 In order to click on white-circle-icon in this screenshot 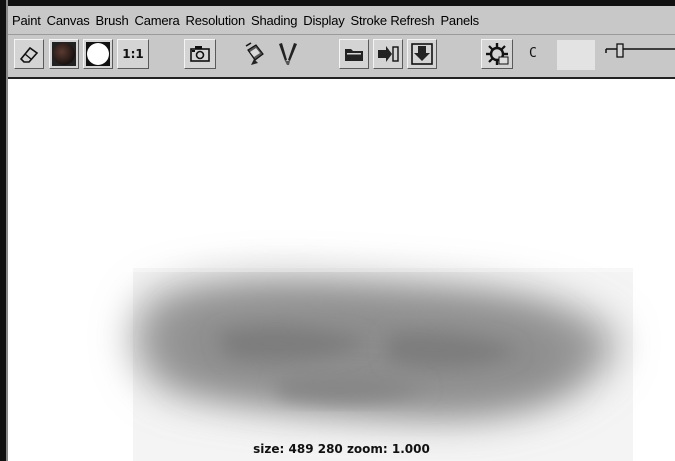, I will do `click(98, 54)`.